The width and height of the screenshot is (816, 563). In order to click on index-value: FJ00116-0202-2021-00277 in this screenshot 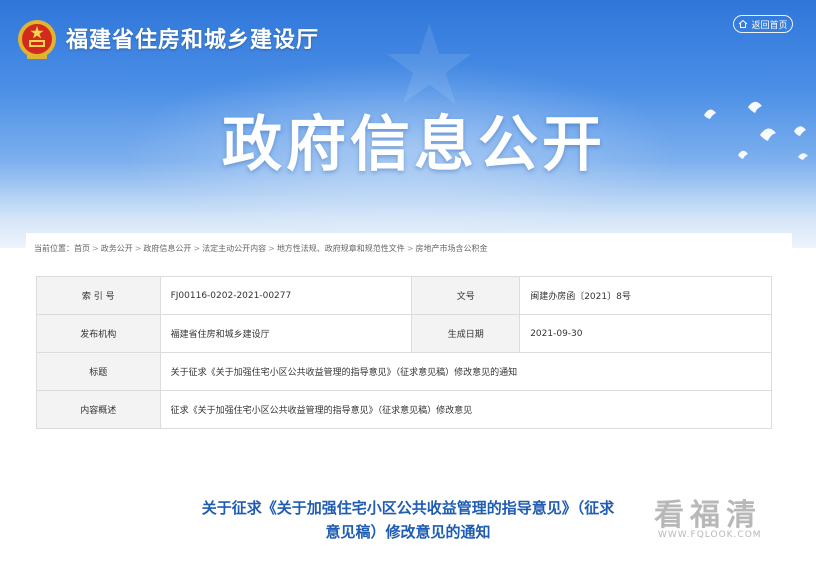, I will do `click(286, 295)`.